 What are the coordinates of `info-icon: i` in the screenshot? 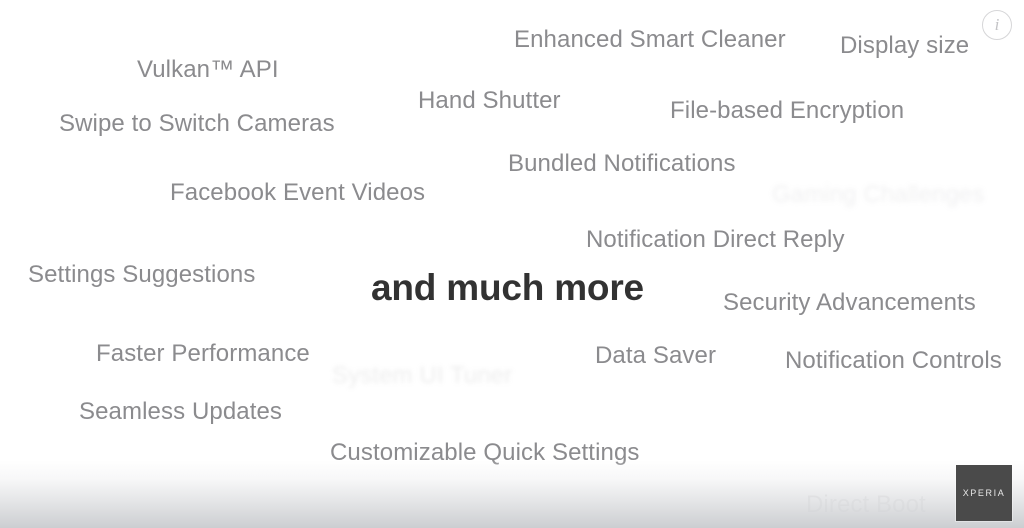 It's located at (997, 25).